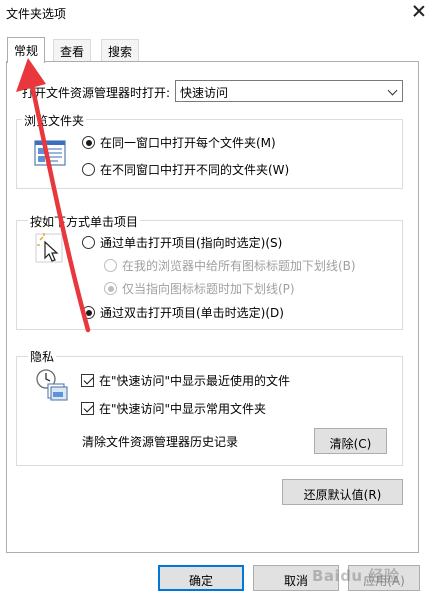  Describe the element at coordinates (36, 14) in the screenshot. I see `window-title: 文件夹选项` at that location.